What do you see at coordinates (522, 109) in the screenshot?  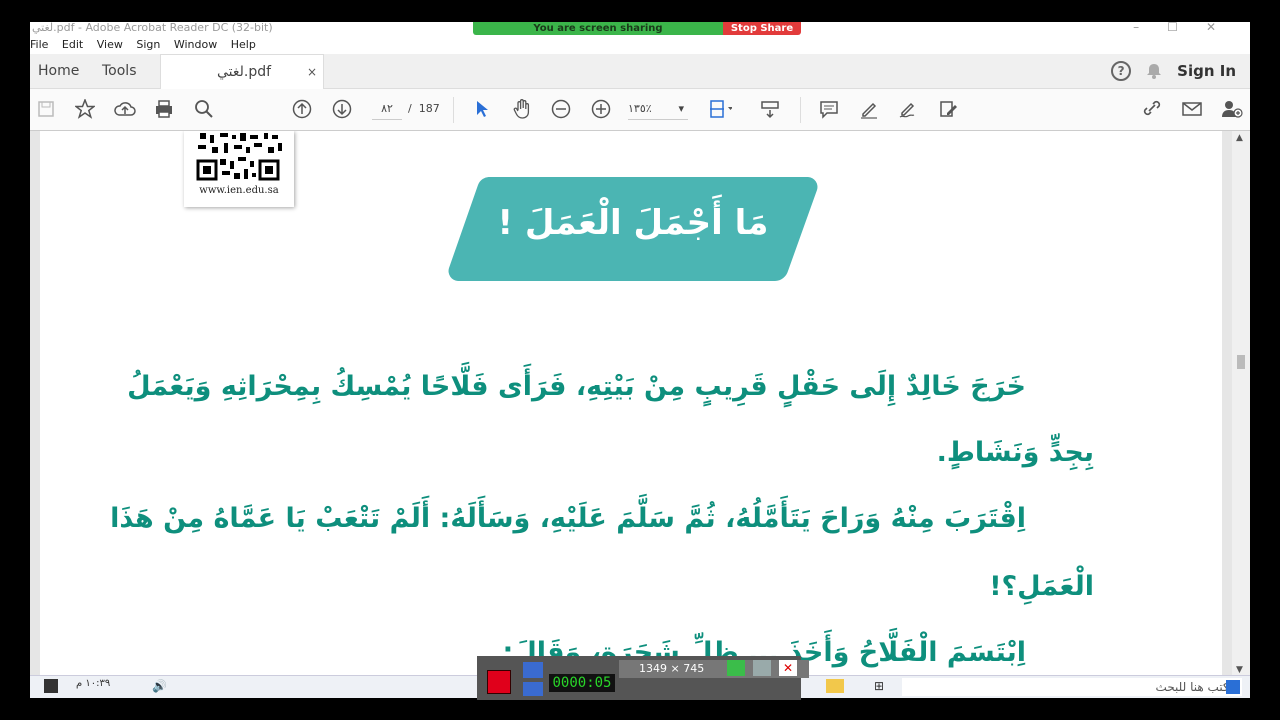 I see `hand-tool-icon` at bounding box center [522, 109].